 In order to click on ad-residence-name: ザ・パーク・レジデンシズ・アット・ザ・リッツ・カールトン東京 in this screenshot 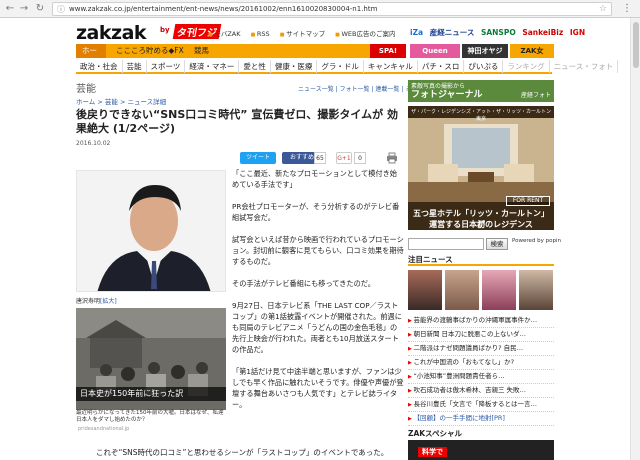, I will do `click(481, 115)`.